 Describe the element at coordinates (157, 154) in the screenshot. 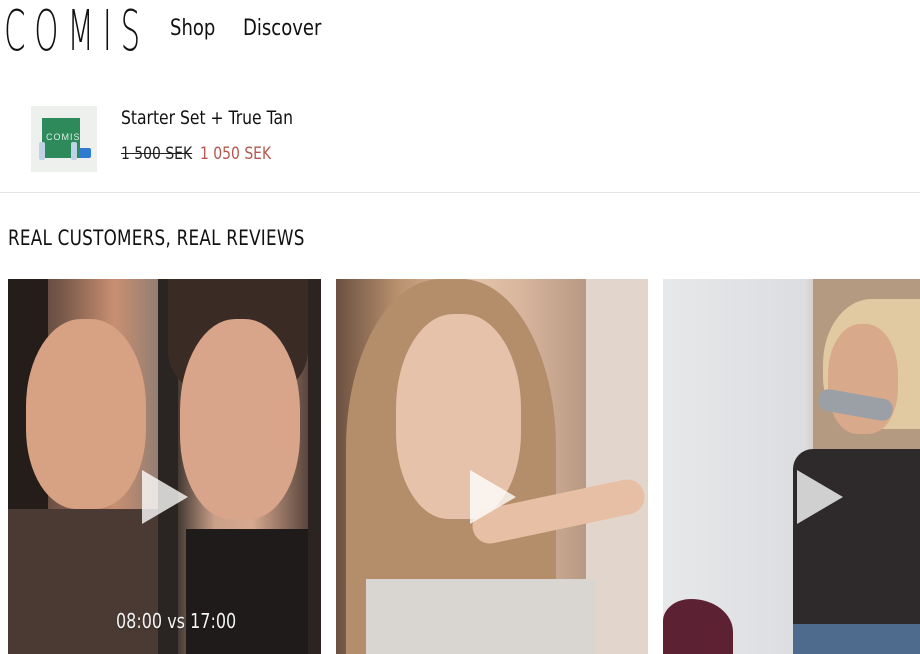

I see `original-price: 1 500 SEK` at that location.